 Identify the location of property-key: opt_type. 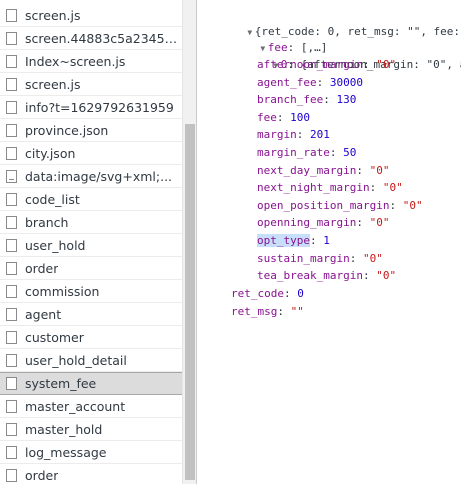
(283, 240).